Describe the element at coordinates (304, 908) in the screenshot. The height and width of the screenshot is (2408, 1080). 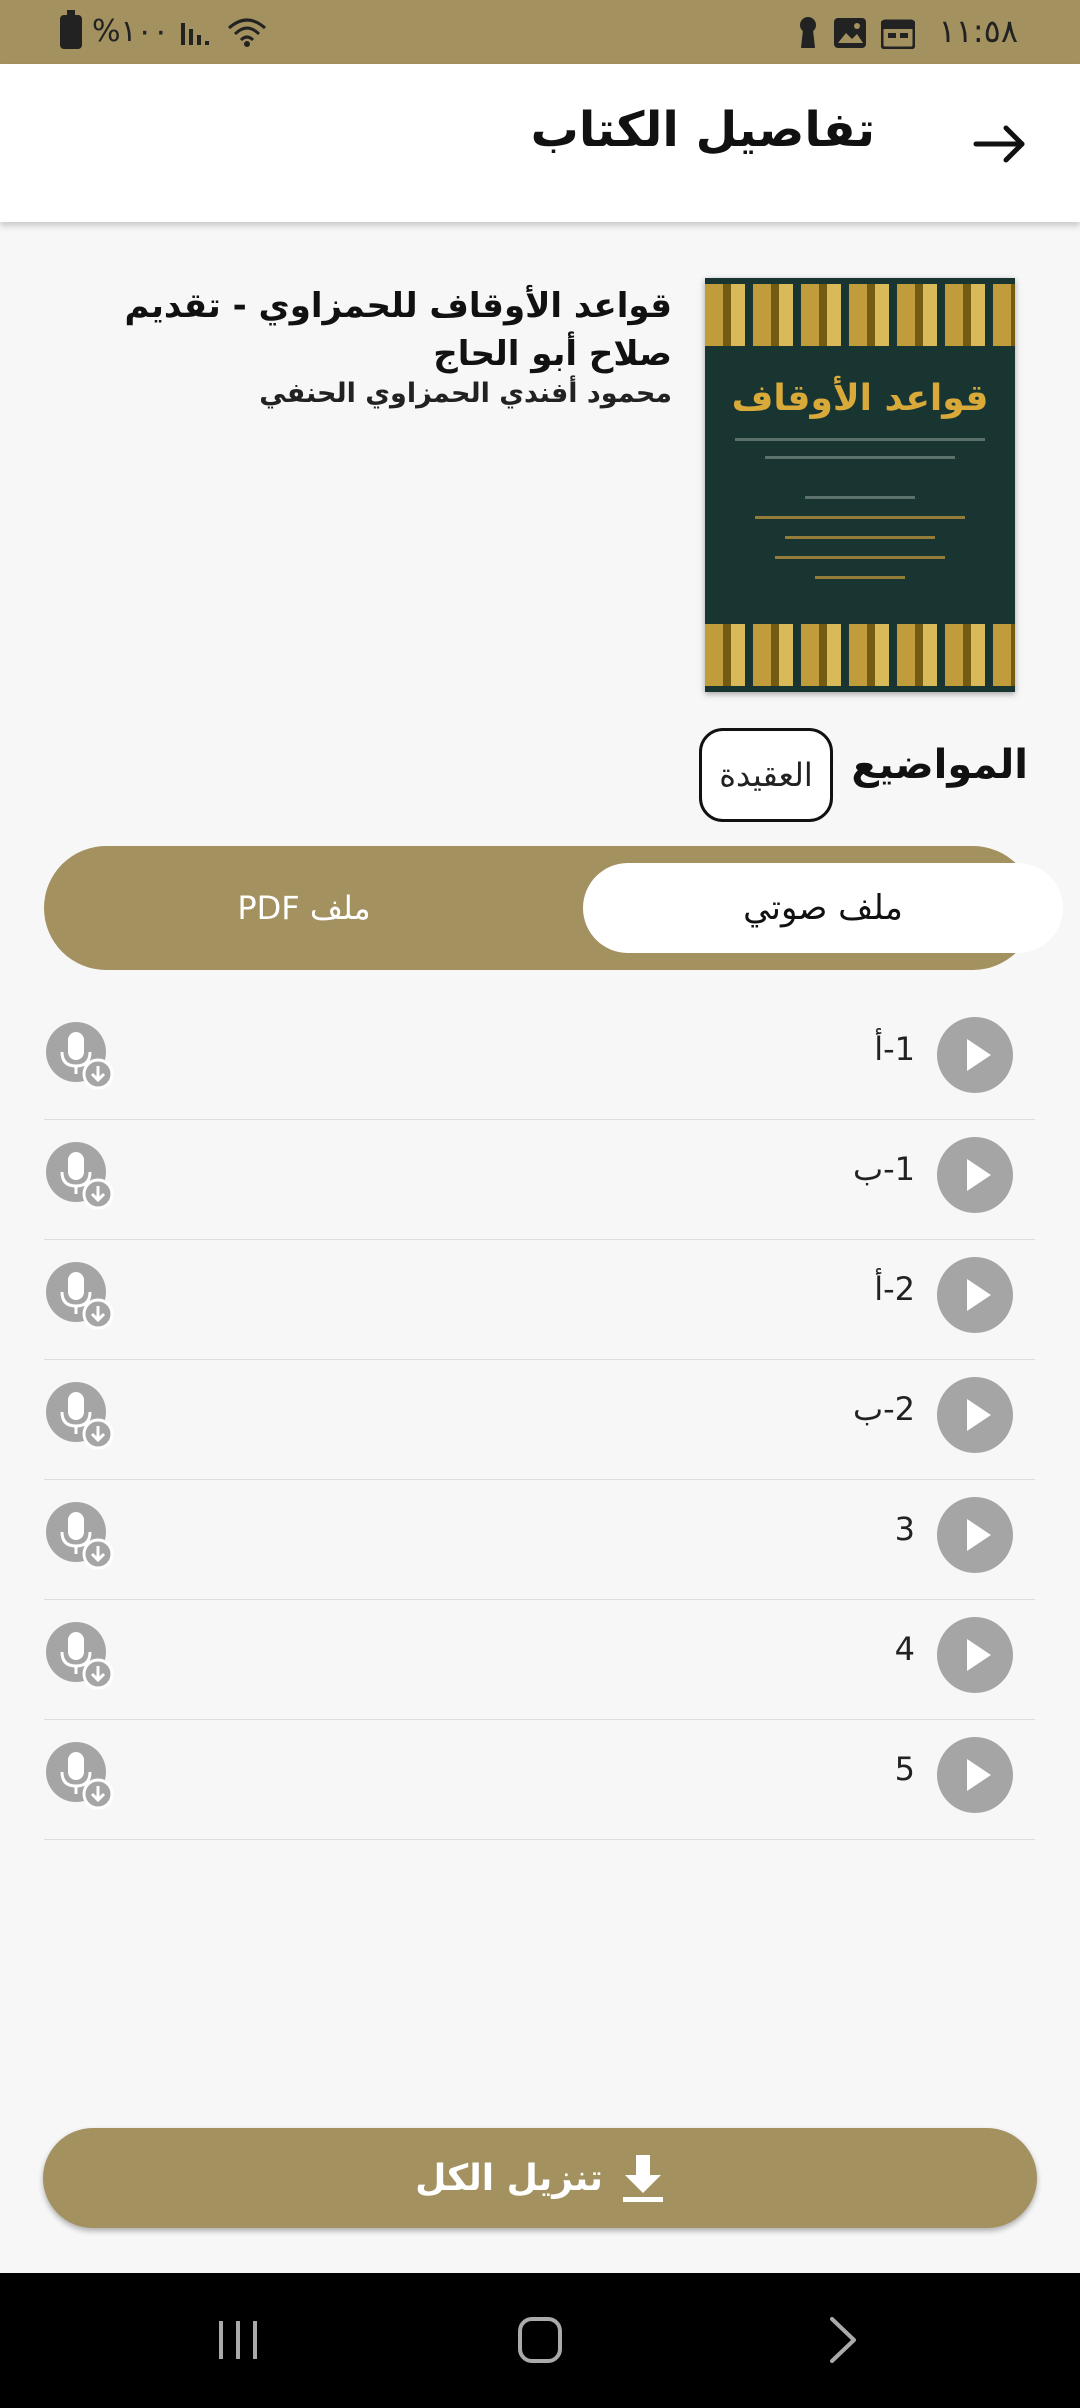
I see `tab-pdf: ملف PDF` at that location.